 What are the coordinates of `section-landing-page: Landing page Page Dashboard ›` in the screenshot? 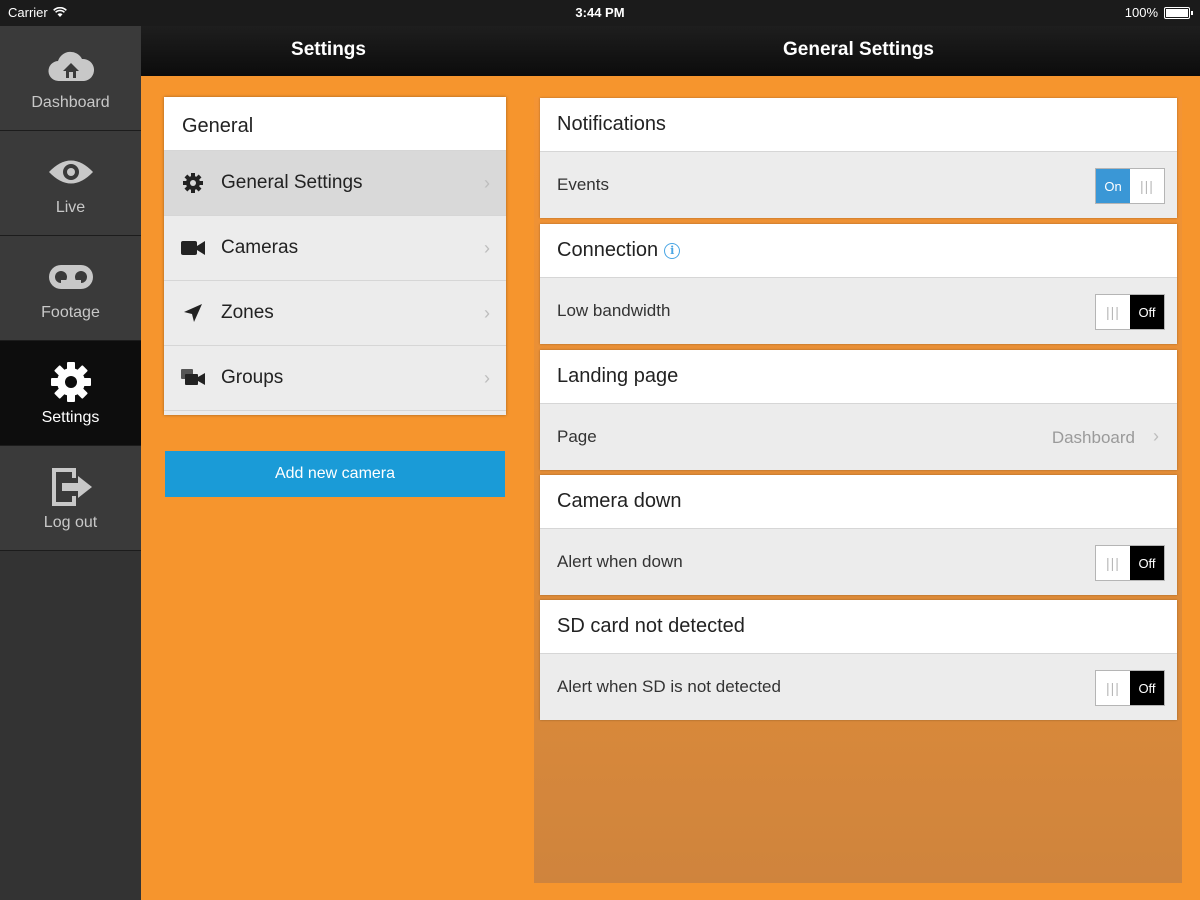 It's located at (858, 410).